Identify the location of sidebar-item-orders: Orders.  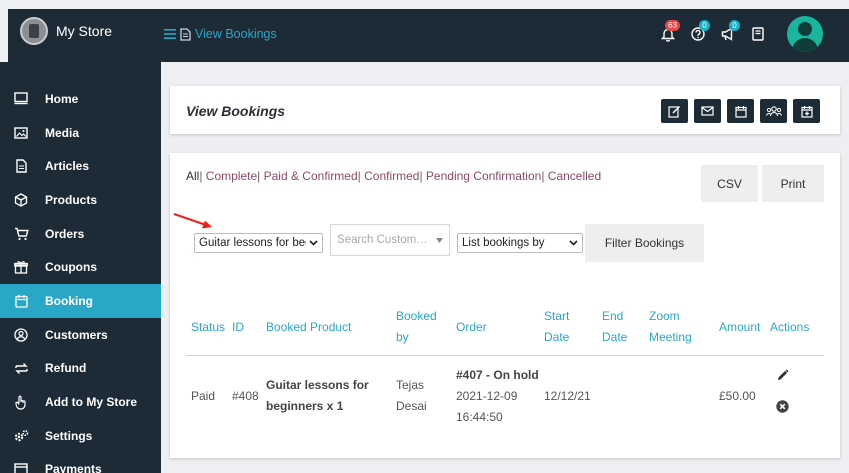
(80, 234).